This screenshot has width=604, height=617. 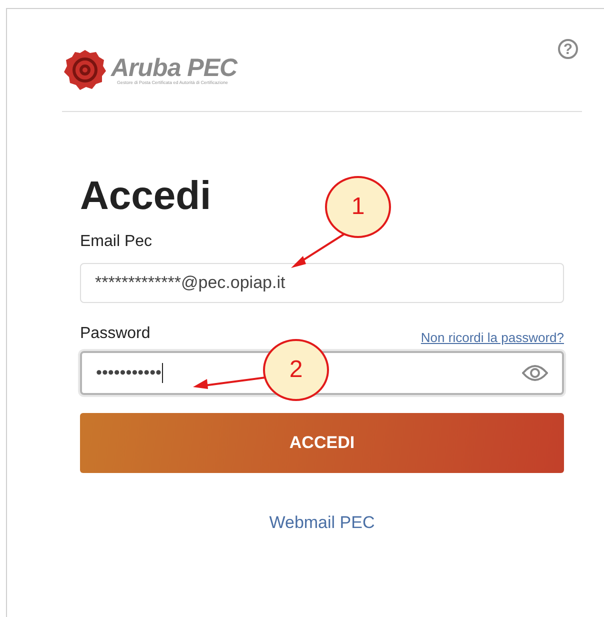 I want to click on email-label: Email Pec, so click(x=116, y=242).